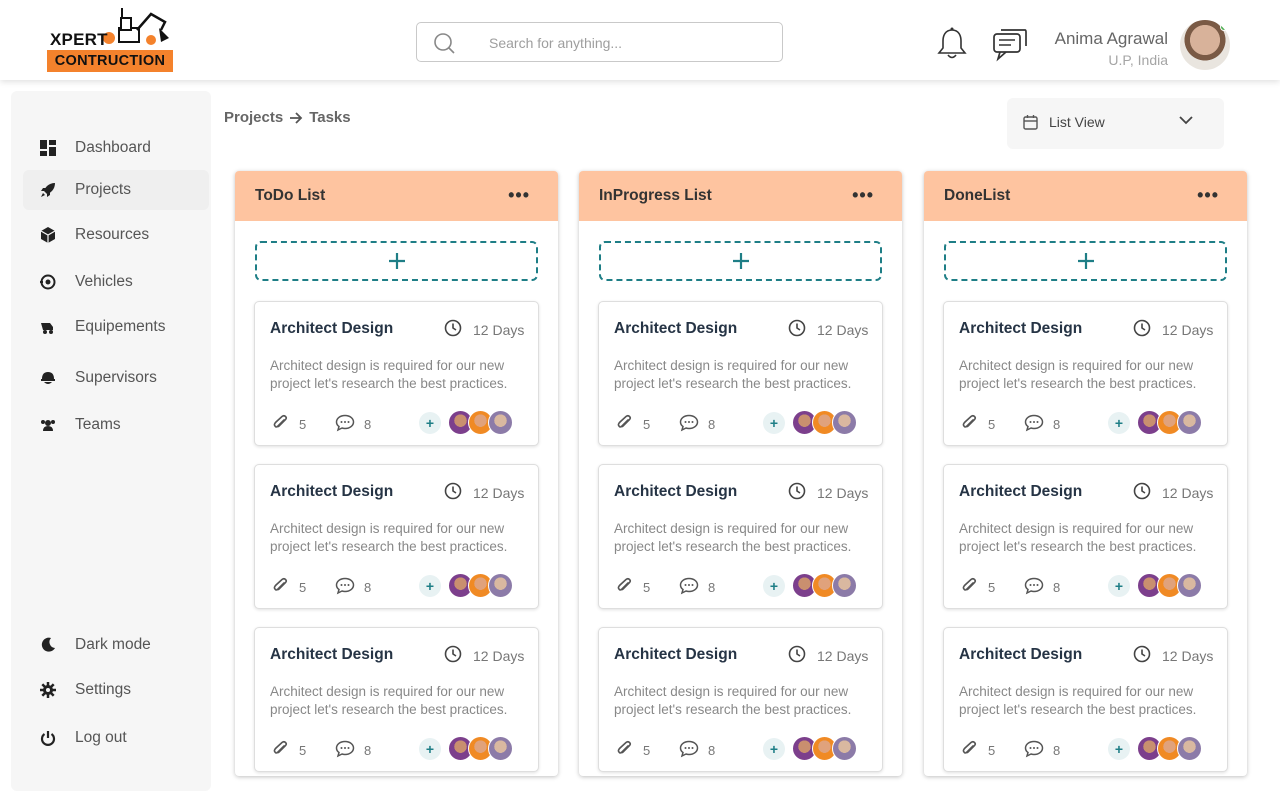 This screenshot has width=1280, height=800. I want to click on column-header: InProgress List •••, so click(740, 196).